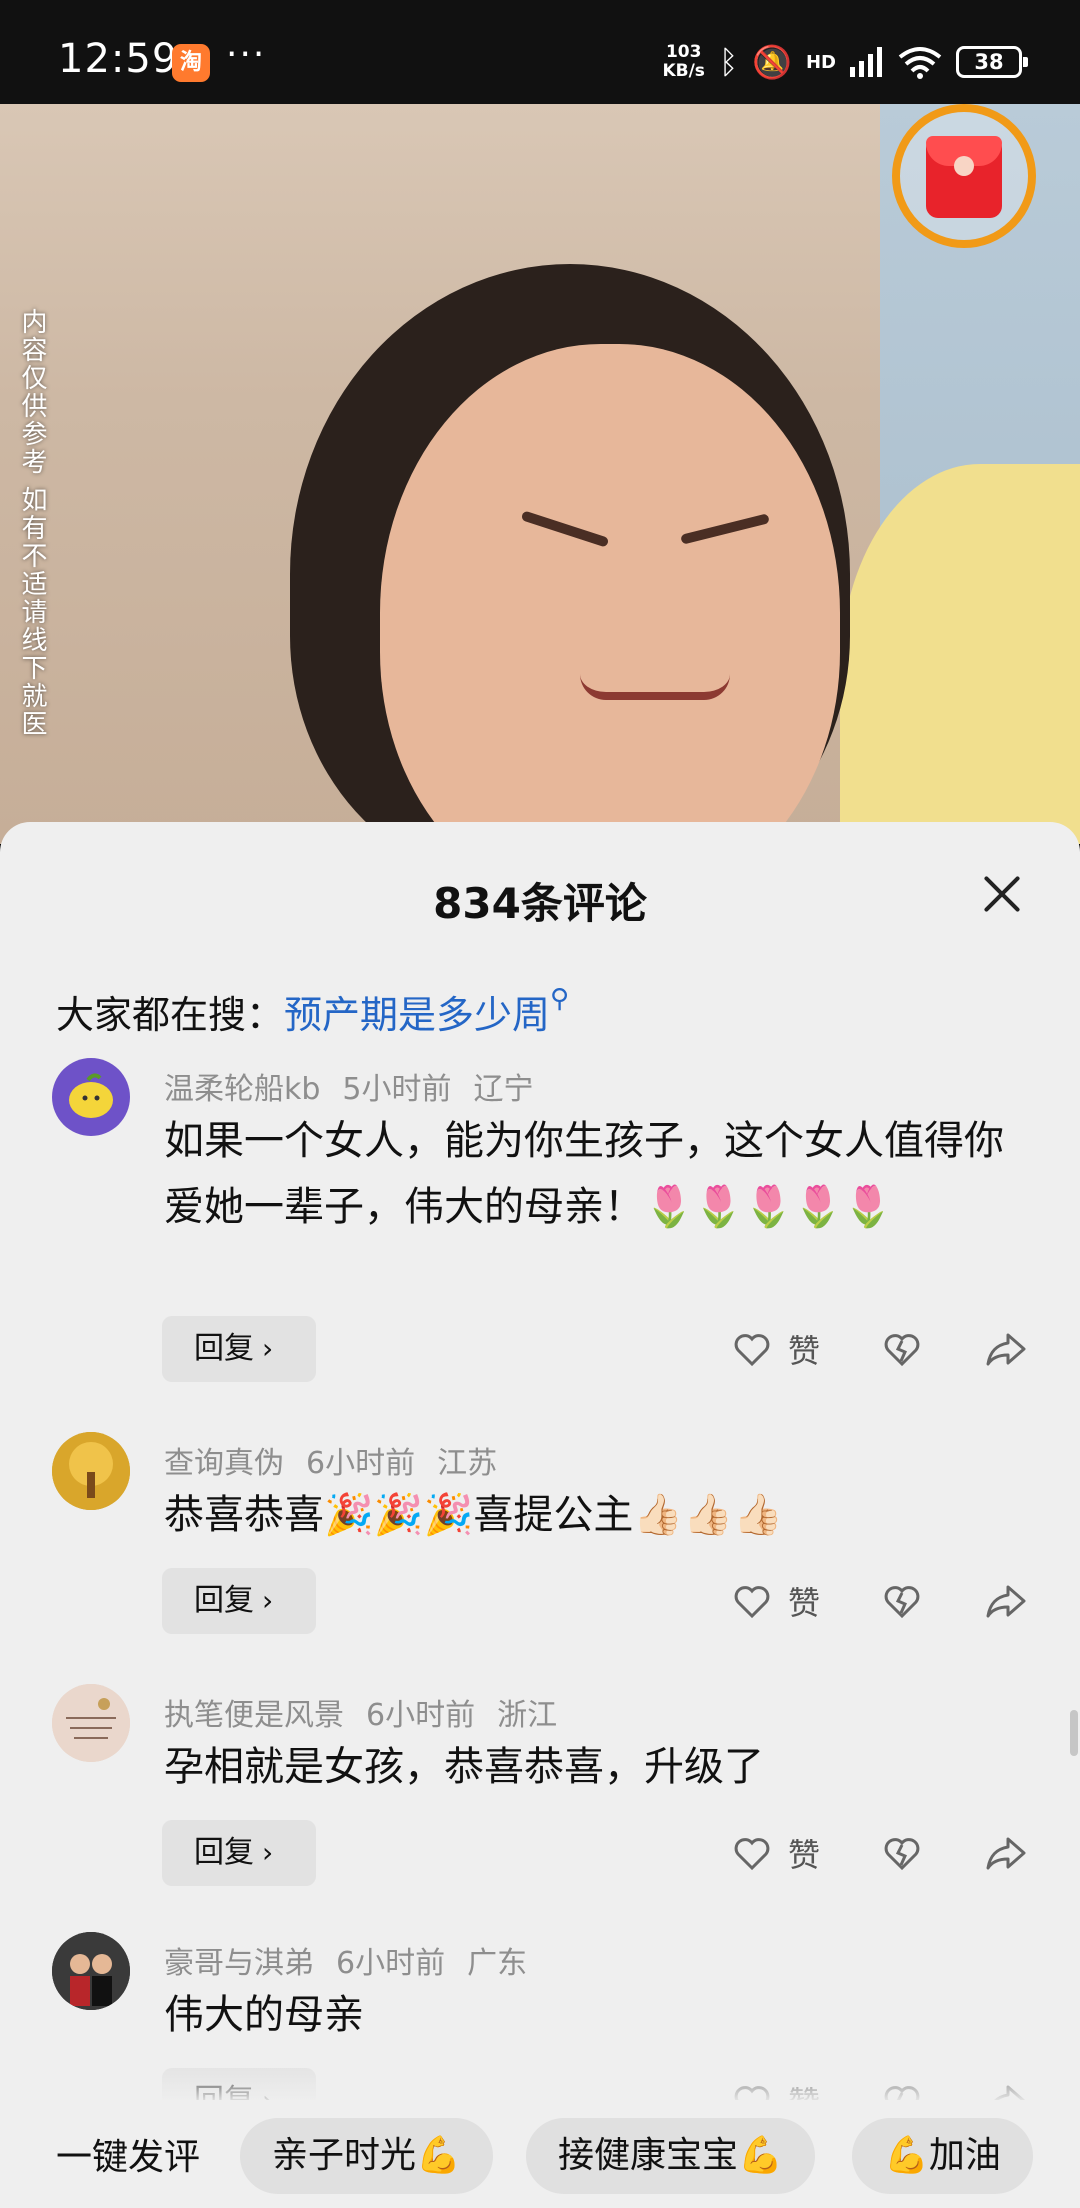  What do you see at coordinates (540, 52) in the screenshot?
I see `status-bar: 12:59 淘 ··· 103 KB/s ᛒ 🔕 HD 38` at bounding box center [540, 52].